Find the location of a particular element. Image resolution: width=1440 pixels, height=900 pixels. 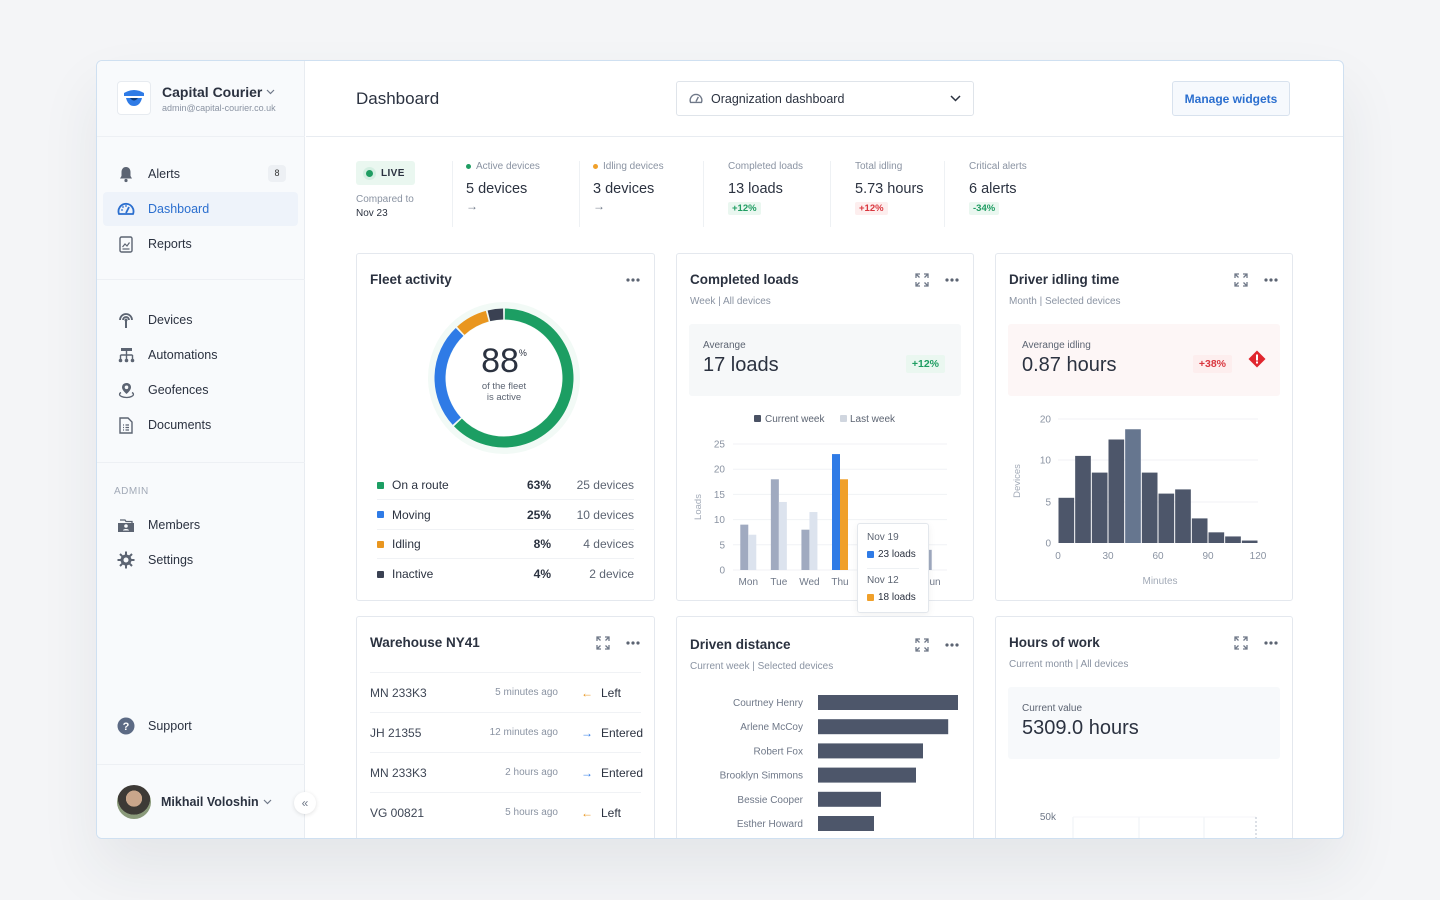

sidebar-item-alerts: Alerts 8 is located at coordinates (200, 174).